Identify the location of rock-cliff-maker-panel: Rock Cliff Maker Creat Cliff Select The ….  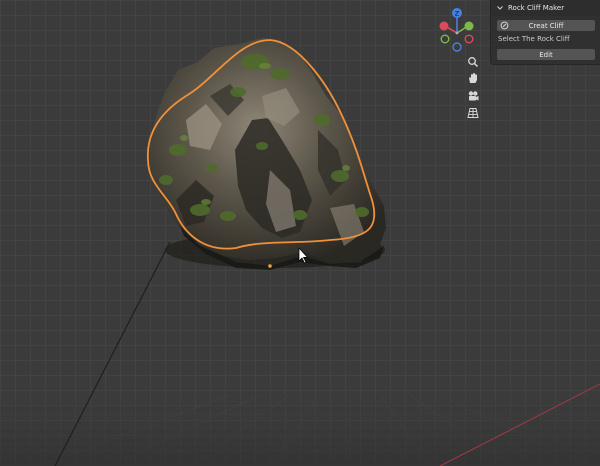
(545, 32).